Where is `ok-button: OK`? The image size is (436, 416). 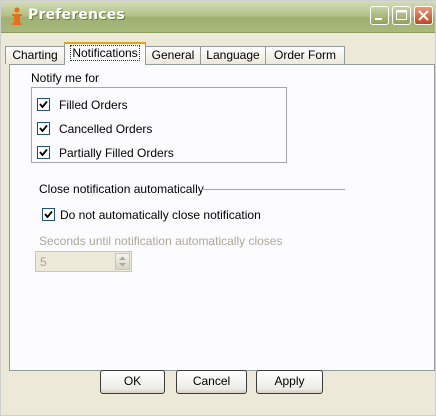 ok-button: OK is located at coordinates (132, 382).